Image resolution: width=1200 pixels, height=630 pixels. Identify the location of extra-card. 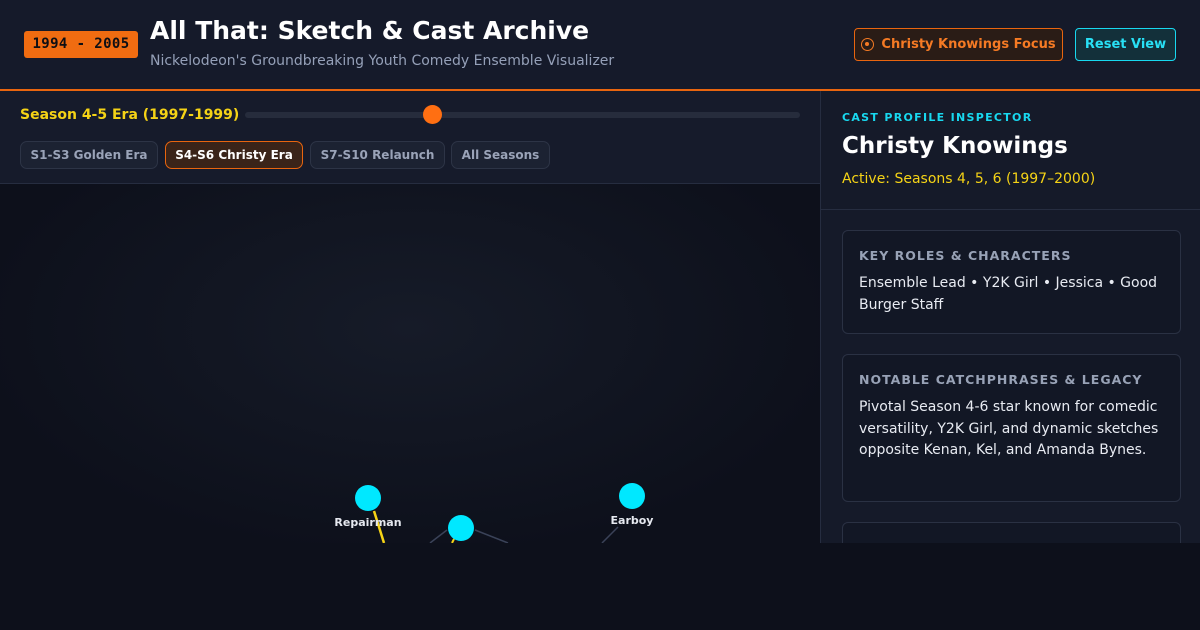
(1011, 532).